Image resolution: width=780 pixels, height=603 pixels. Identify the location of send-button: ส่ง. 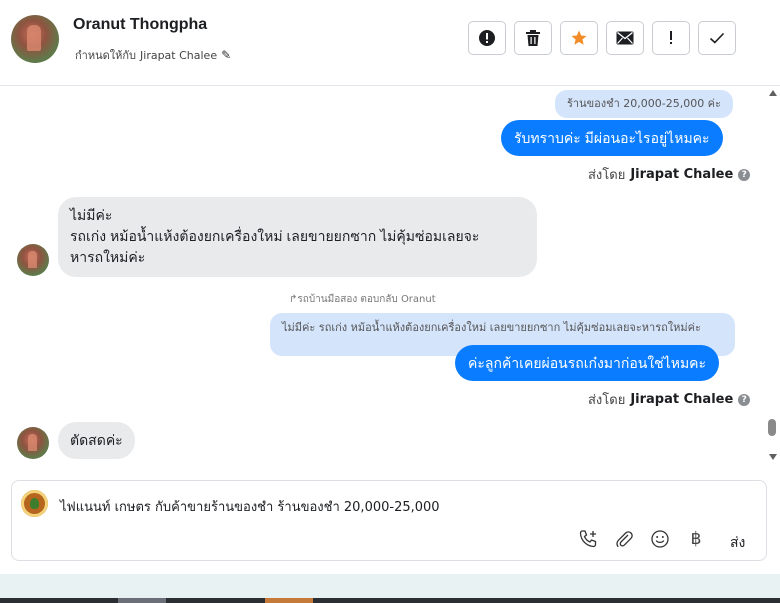
(737, 543).